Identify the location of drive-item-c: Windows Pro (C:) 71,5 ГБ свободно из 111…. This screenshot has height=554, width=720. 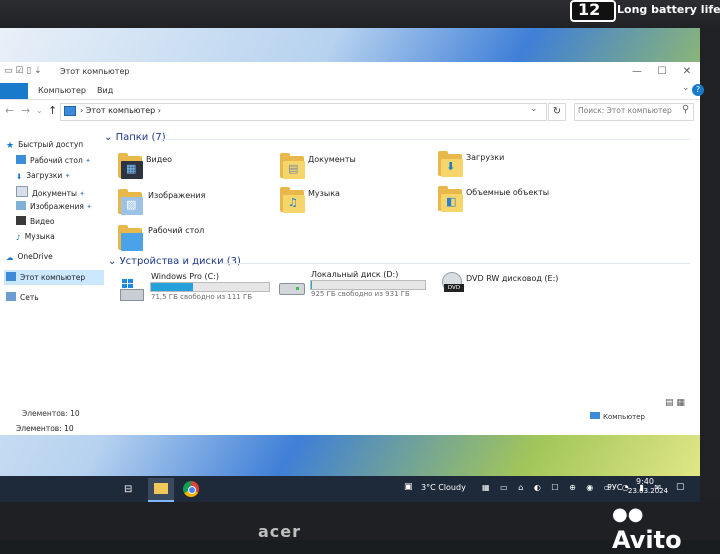
(198, 288).